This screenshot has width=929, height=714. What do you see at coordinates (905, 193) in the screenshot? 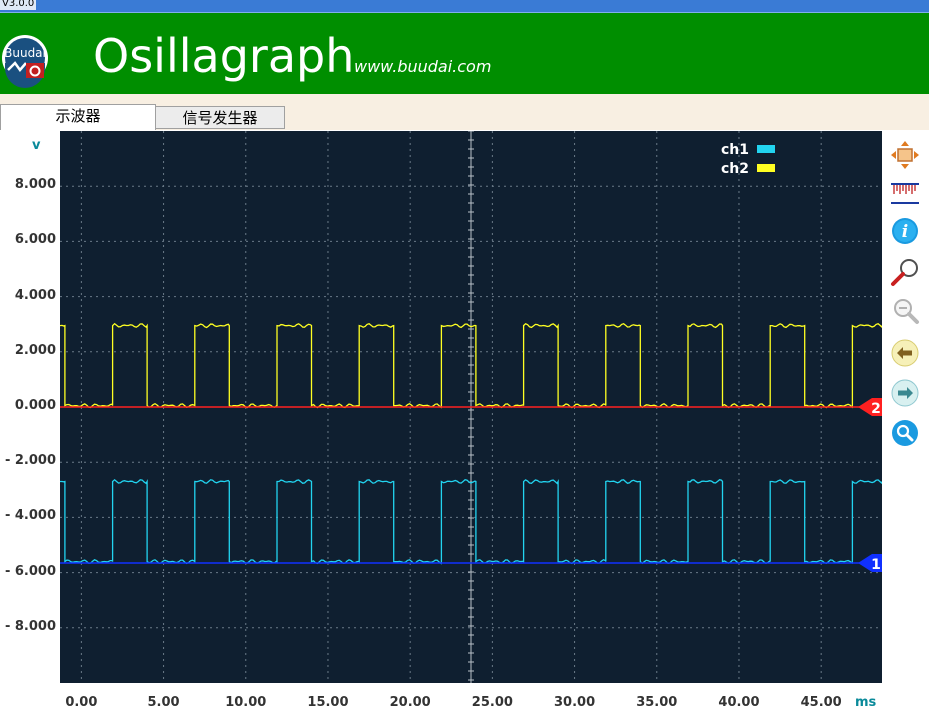
I see `ruler-icon` at bounding box center [905, 193].